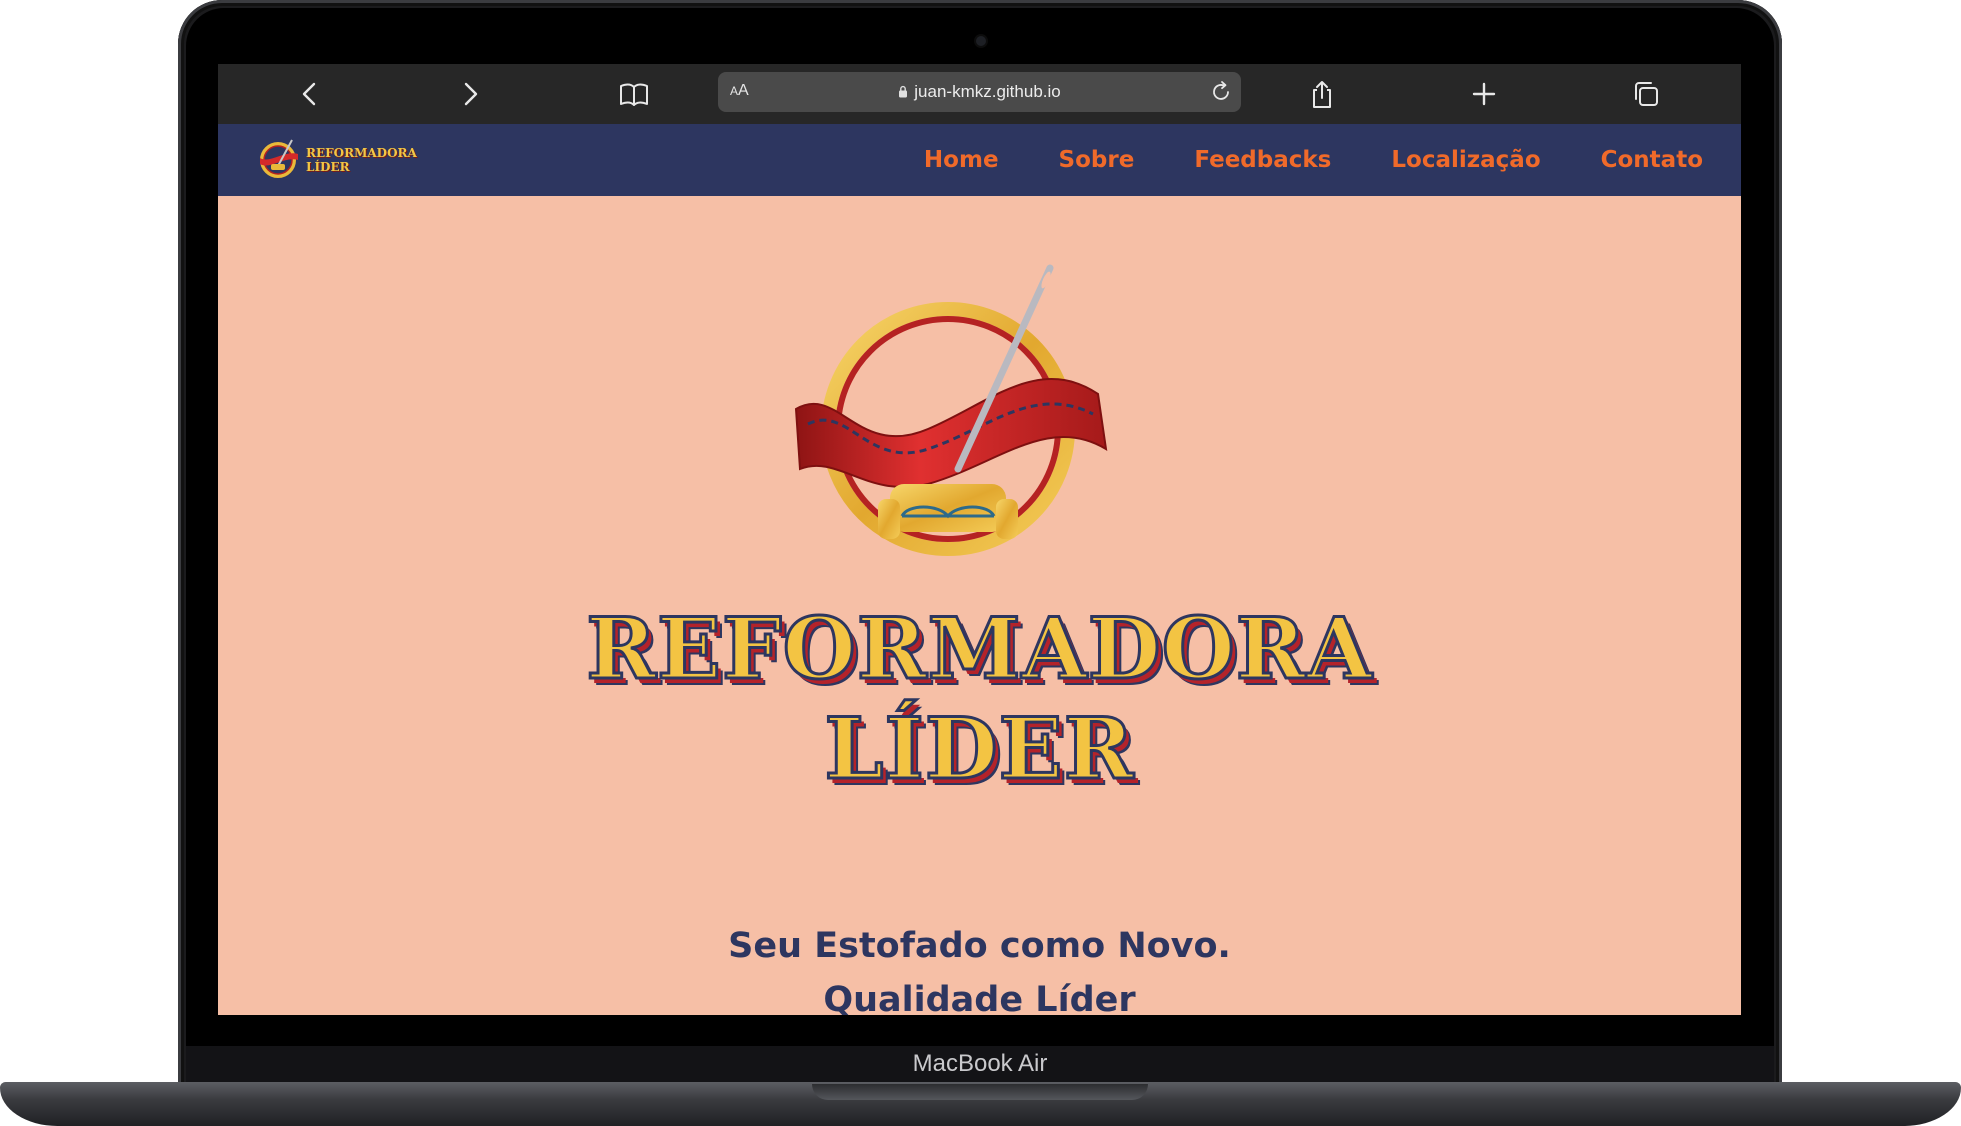  What do you see at coordinates (979, 946) in the screenshot?
I see `tagline-line1: Seu Estofado como Novo.` at bounding box center [979, 946].